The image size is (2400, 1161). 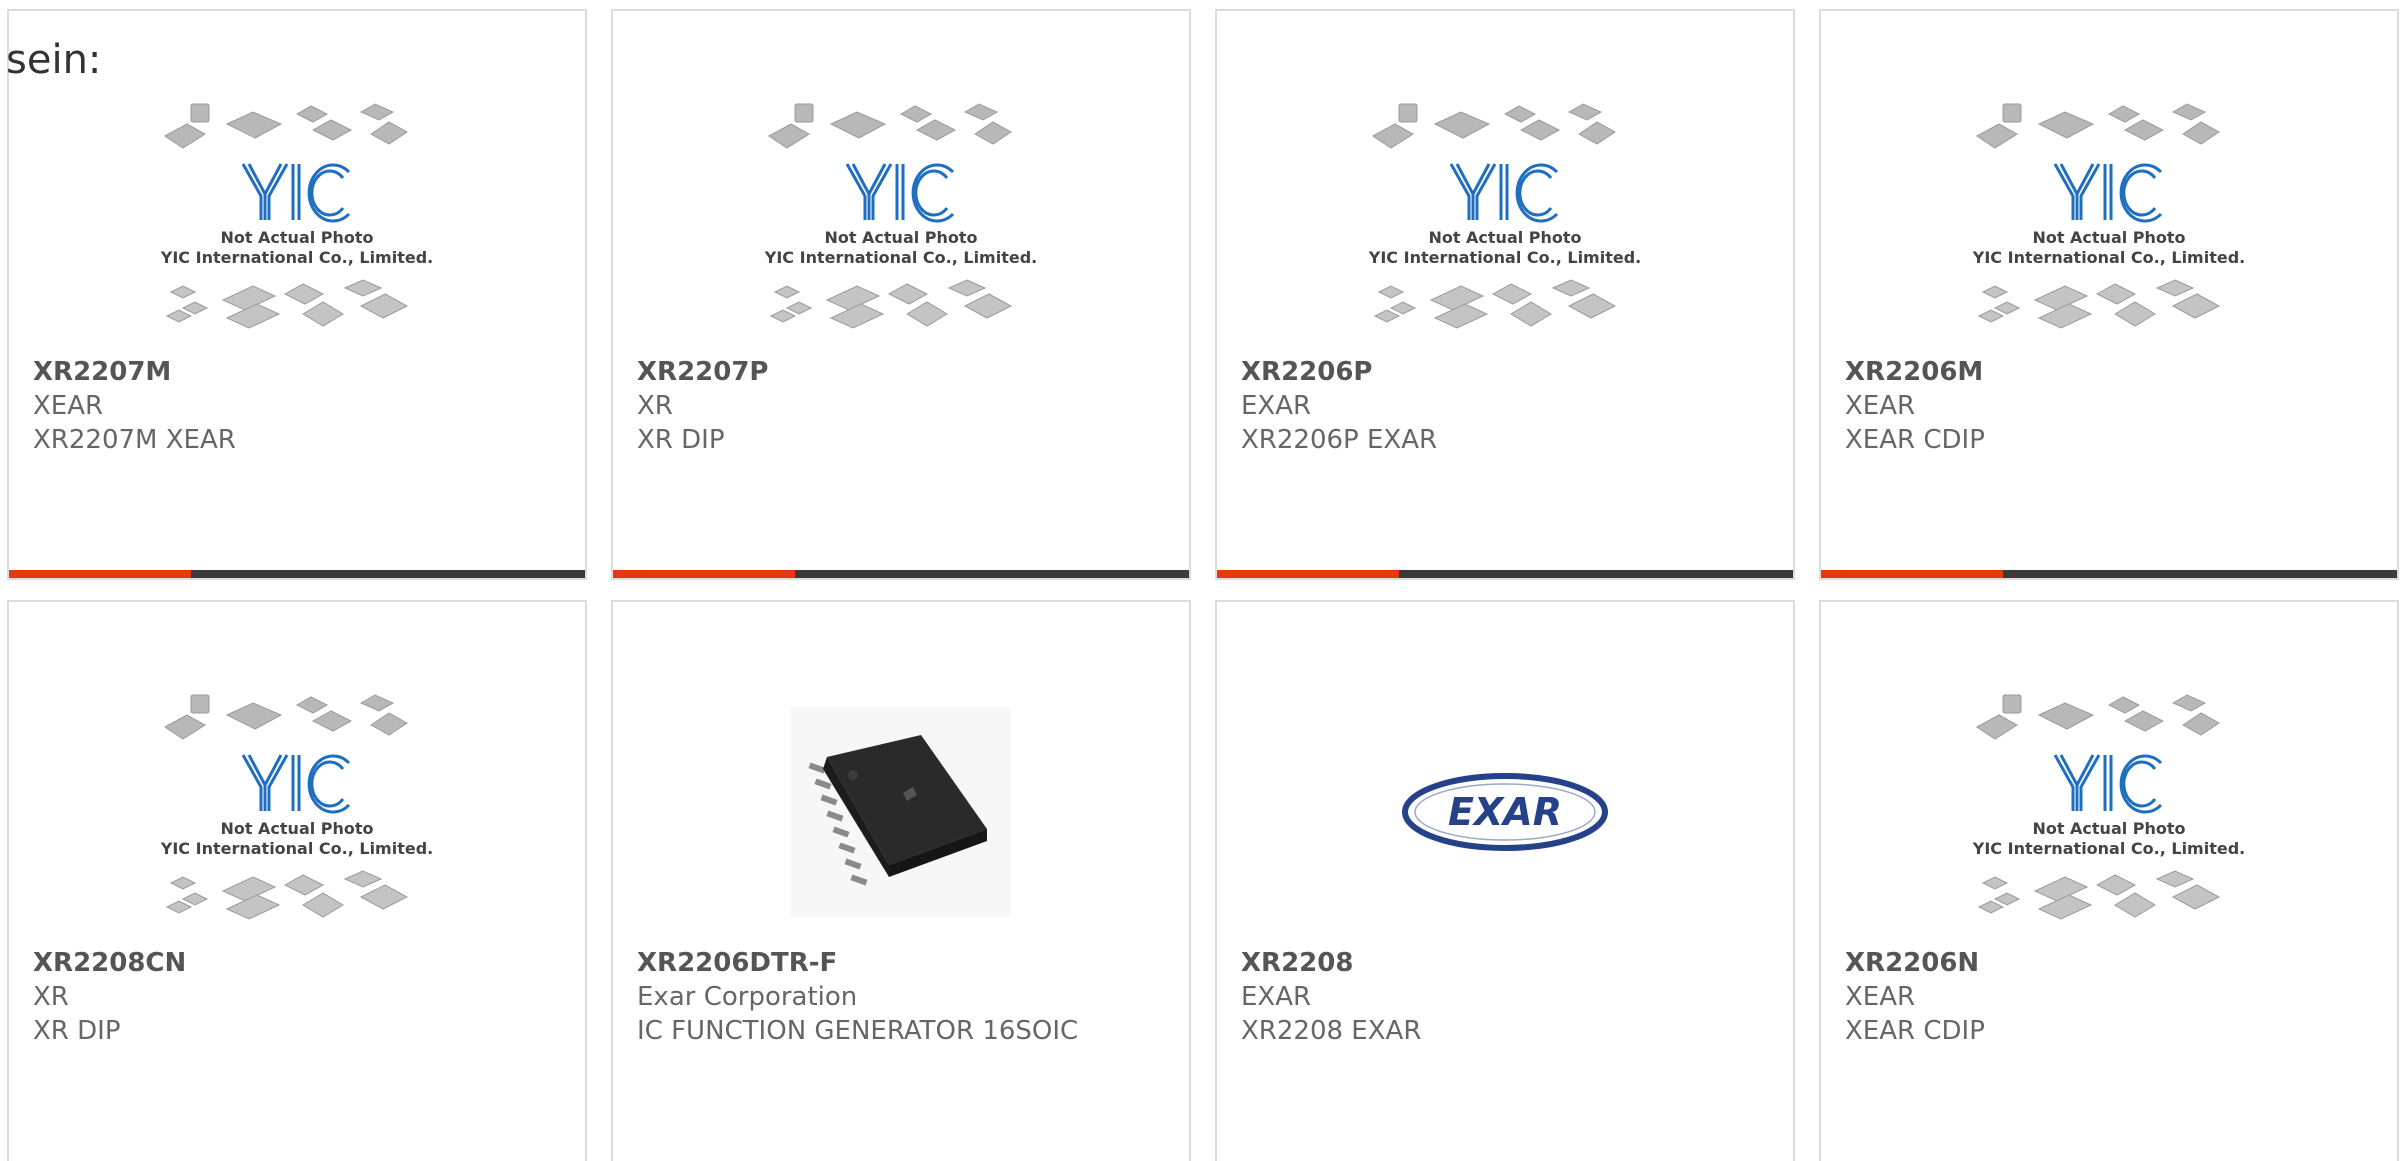 What do you see at coordinates (54, 60) in the screenshot?
I see `intro-text: sein:` at bounding box center [54, 60].